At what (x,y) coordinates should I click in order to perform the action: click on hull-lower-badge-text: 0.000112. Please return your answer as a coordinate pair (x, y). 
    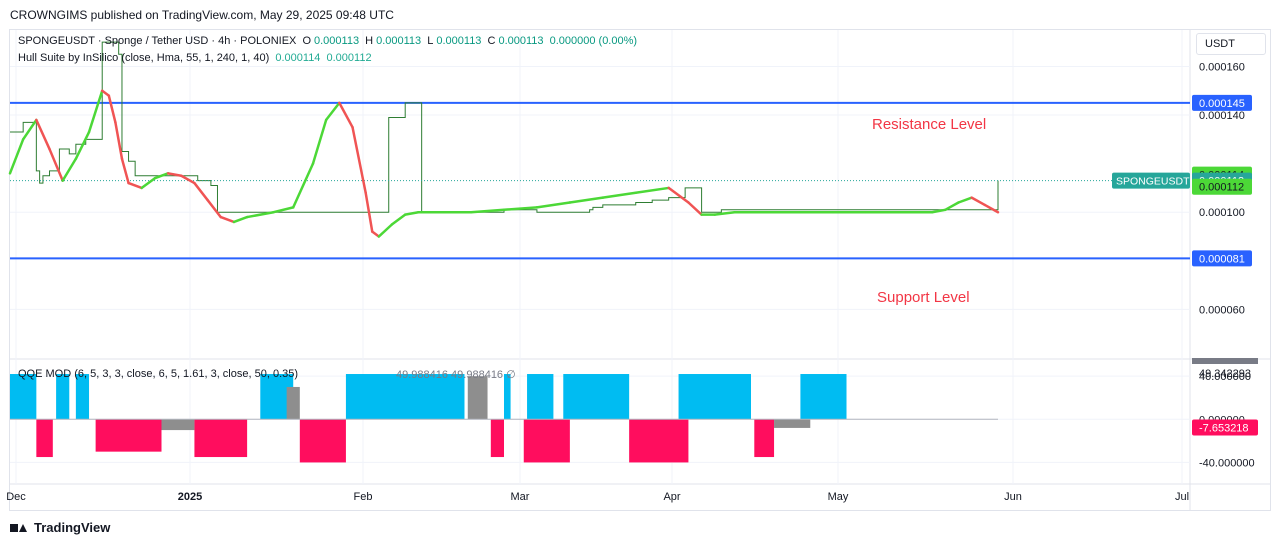
    Looking at the image, I should click on (1221, 188).